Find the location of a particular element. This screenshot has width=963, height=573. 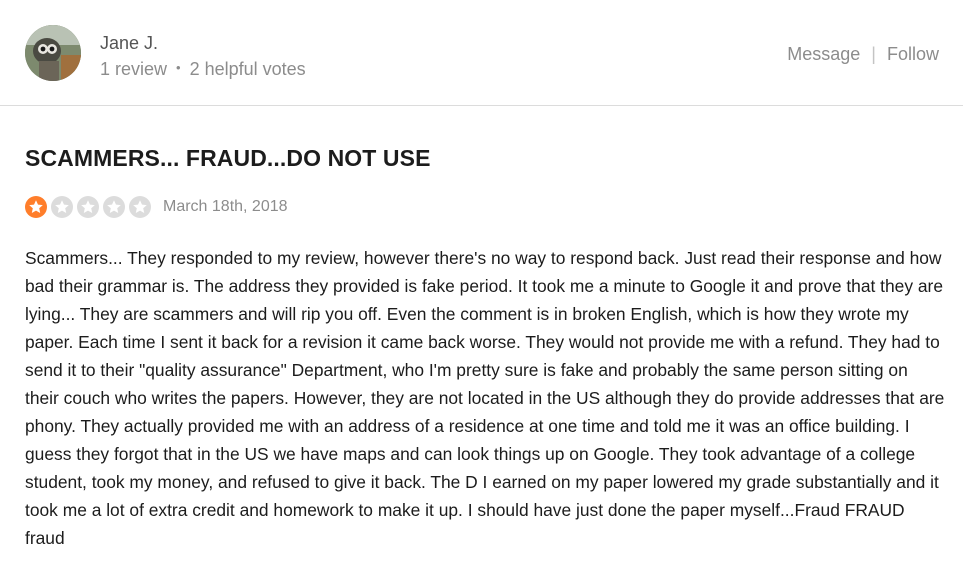

reviewer-stats: 1 review • 2 helpful votes is located at coordinates (203, 70).